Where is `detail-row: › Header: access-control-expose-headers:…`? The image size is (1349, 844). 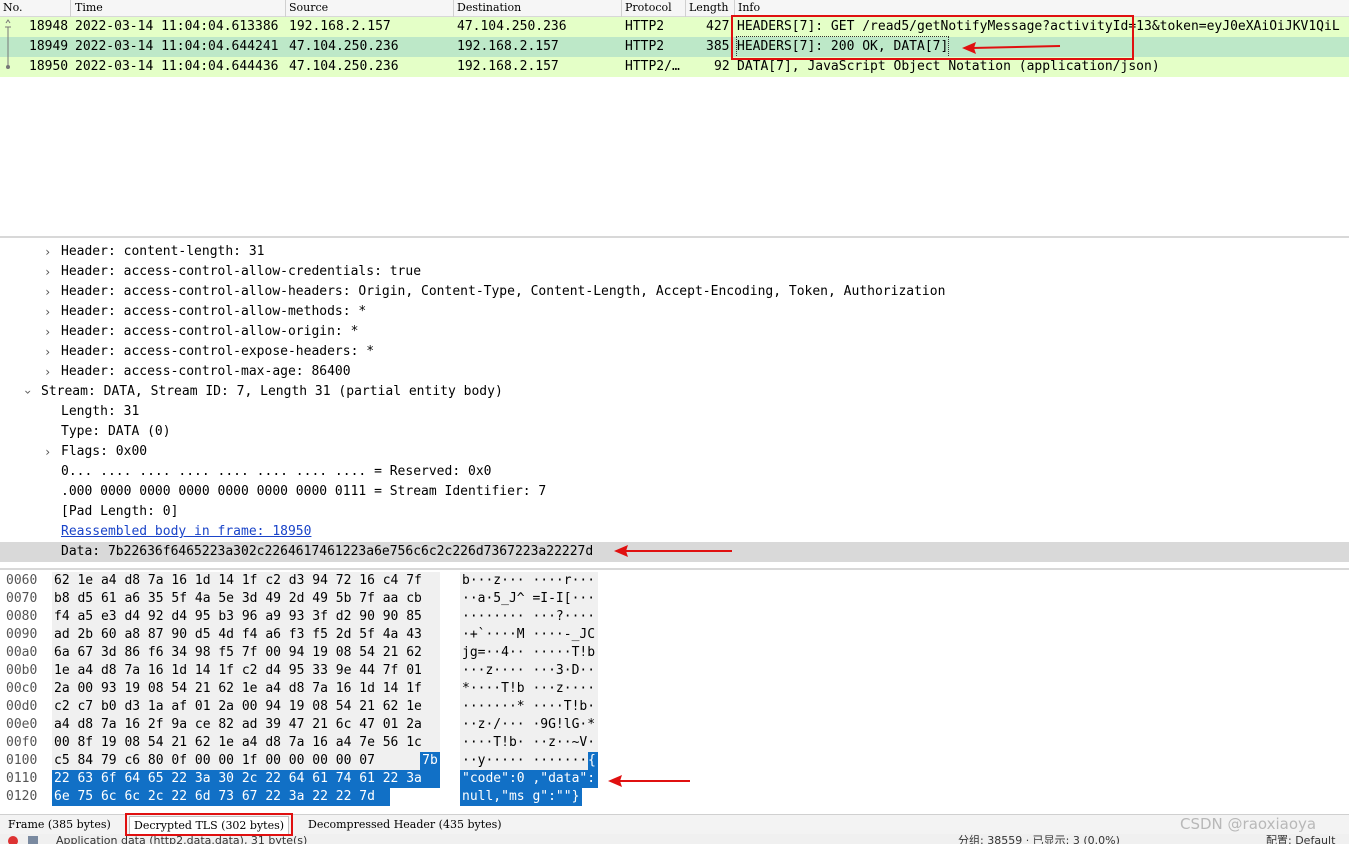 detail-row: › Header: access-control-expose-headers:… is located at coordinates (674, 352).